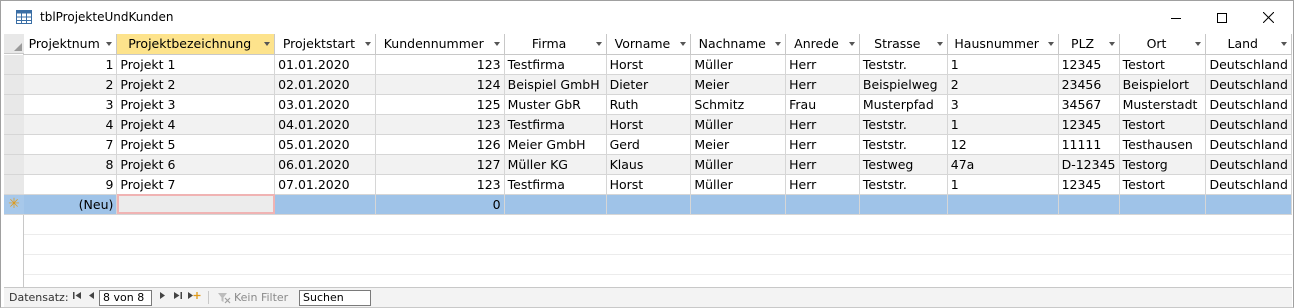 The image size is (1294, 308). I want to click on table-cell: 123, so click(440, 184).